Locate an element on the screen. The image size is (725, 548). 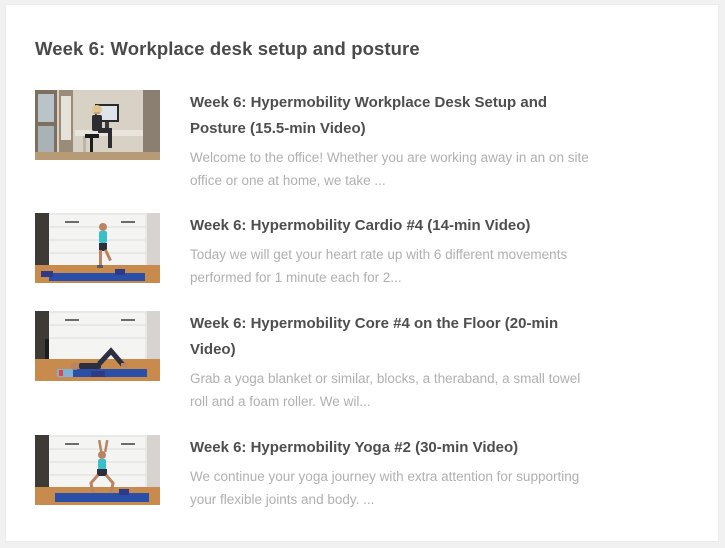
floor-core-thumbnail is located at coordinates (97, 346).